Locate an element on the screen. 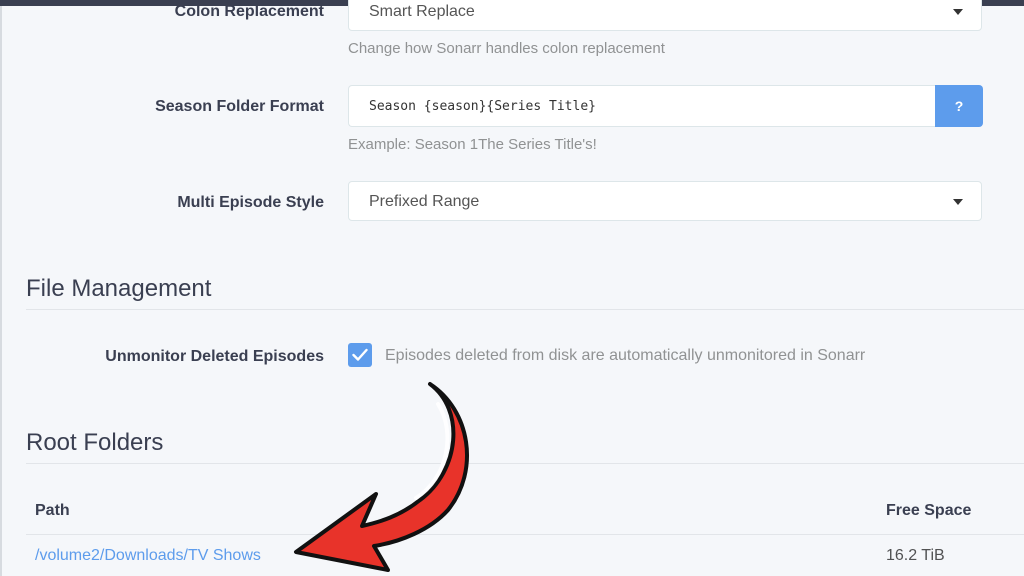  colon-replacement-label: Colon Replacement is located at coordinates (249, 11).